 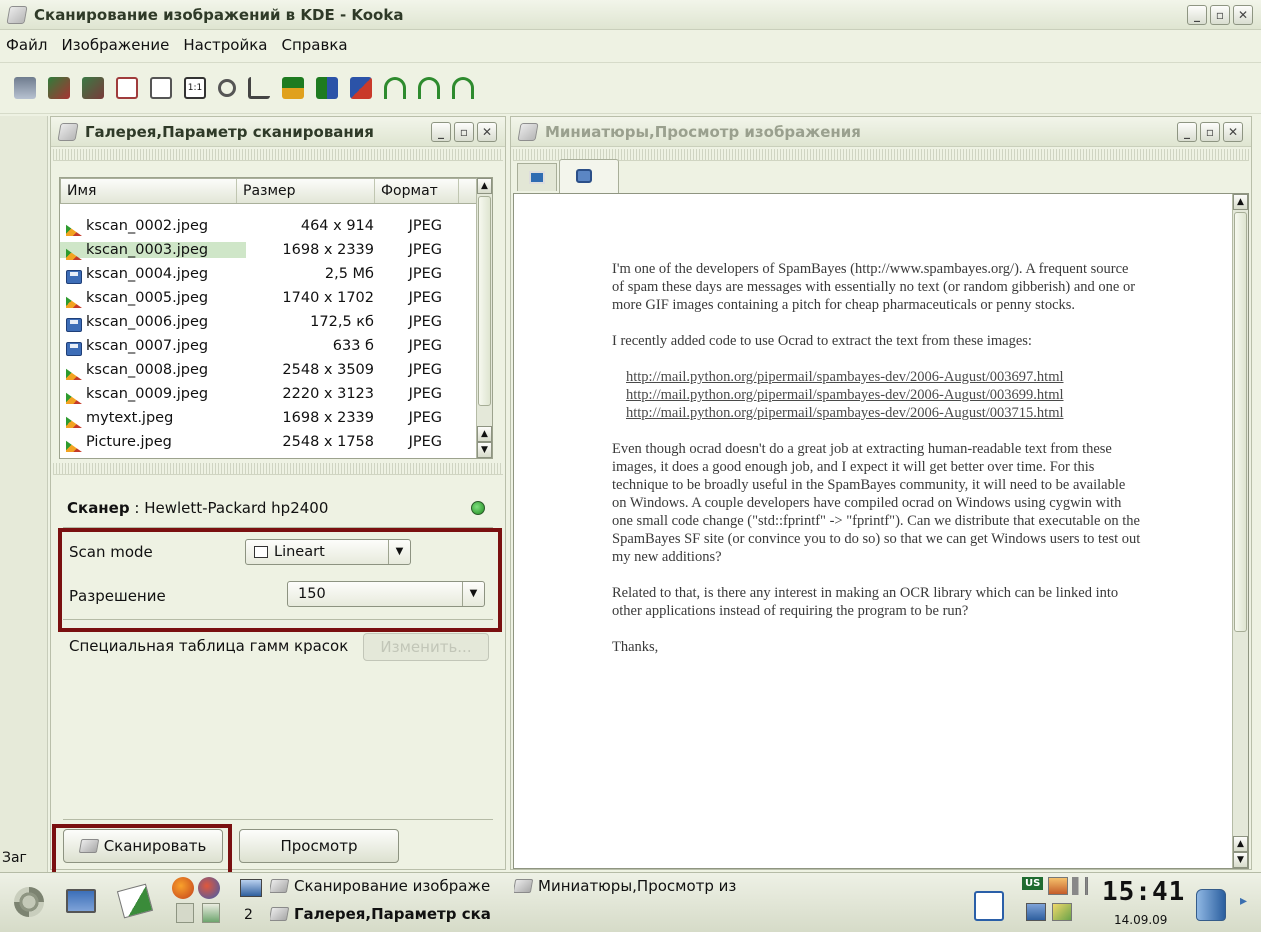 I want to click on menu-settings: Настройка, so click(x=225, y=45).